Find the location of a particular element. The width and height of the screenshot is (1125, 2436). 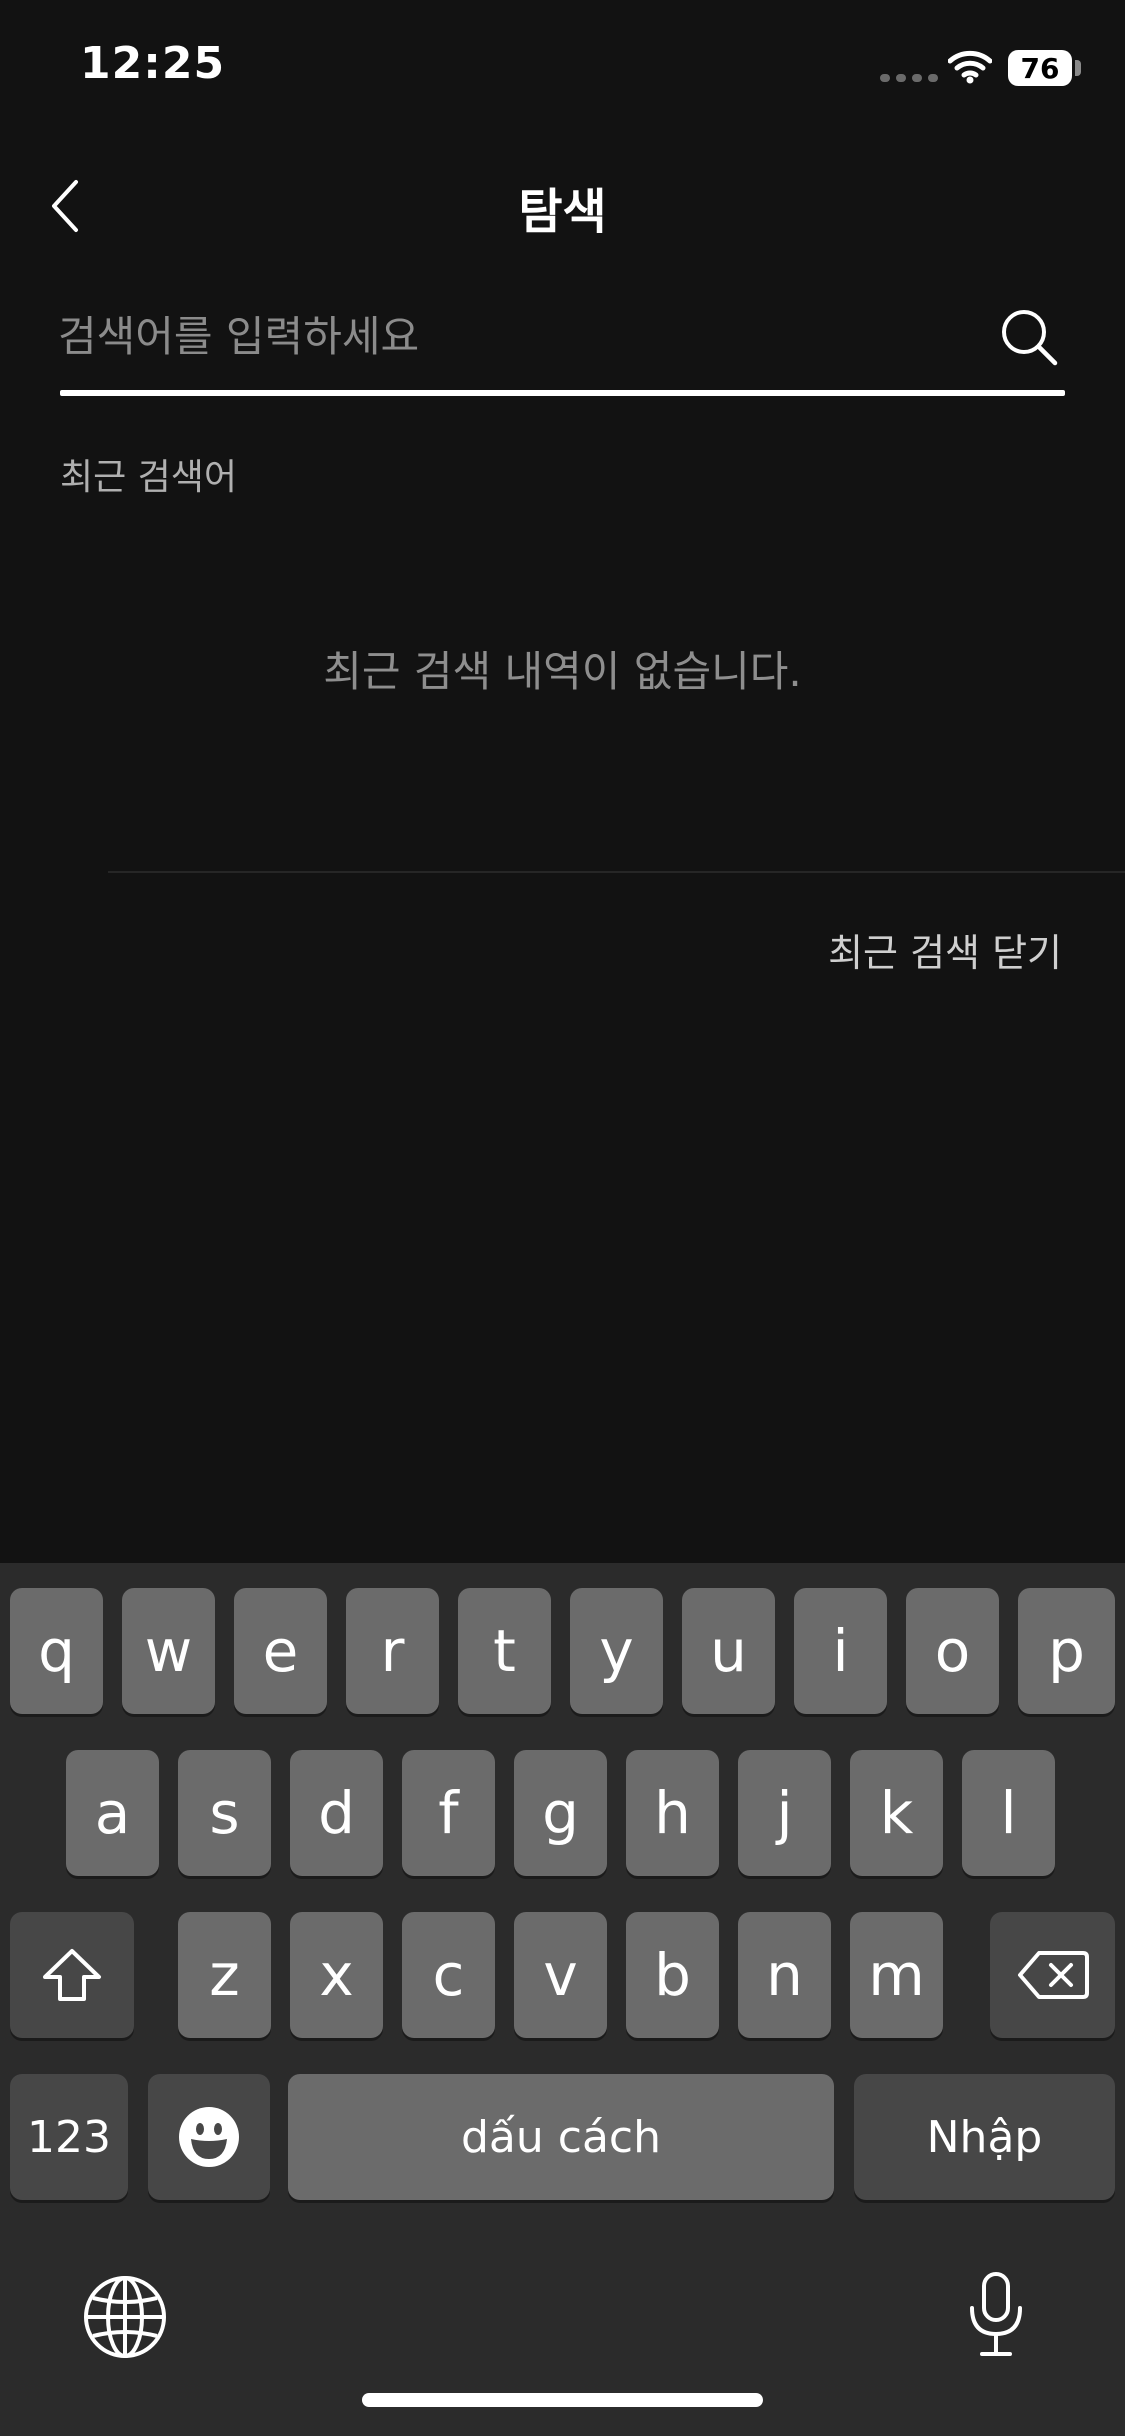

key-e: e is located at coordinates (280, 1651).